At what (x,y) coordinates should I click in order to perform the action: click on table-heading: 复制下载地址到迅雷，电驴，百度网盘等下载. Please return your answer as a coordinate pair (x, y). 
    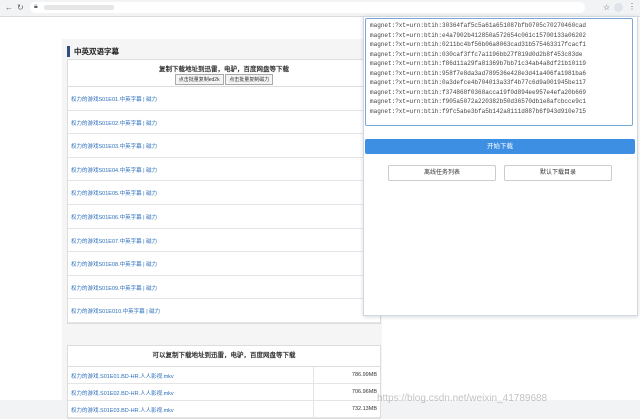
    Looking at the image, I should click on (224, 69).